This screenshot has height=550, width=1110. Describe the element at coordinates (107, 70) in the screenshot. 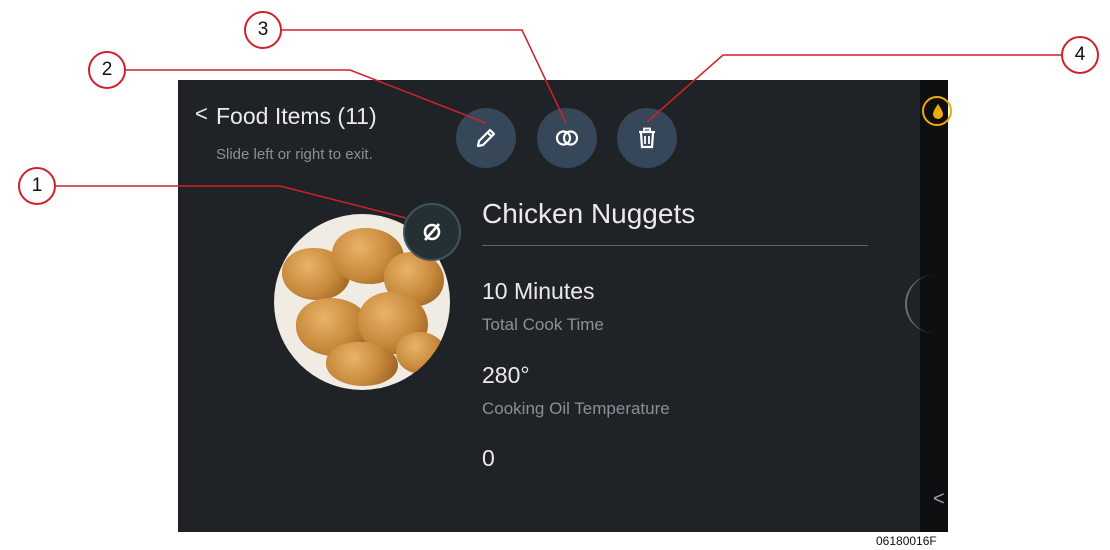

I see `callout-2: 2` at that location.